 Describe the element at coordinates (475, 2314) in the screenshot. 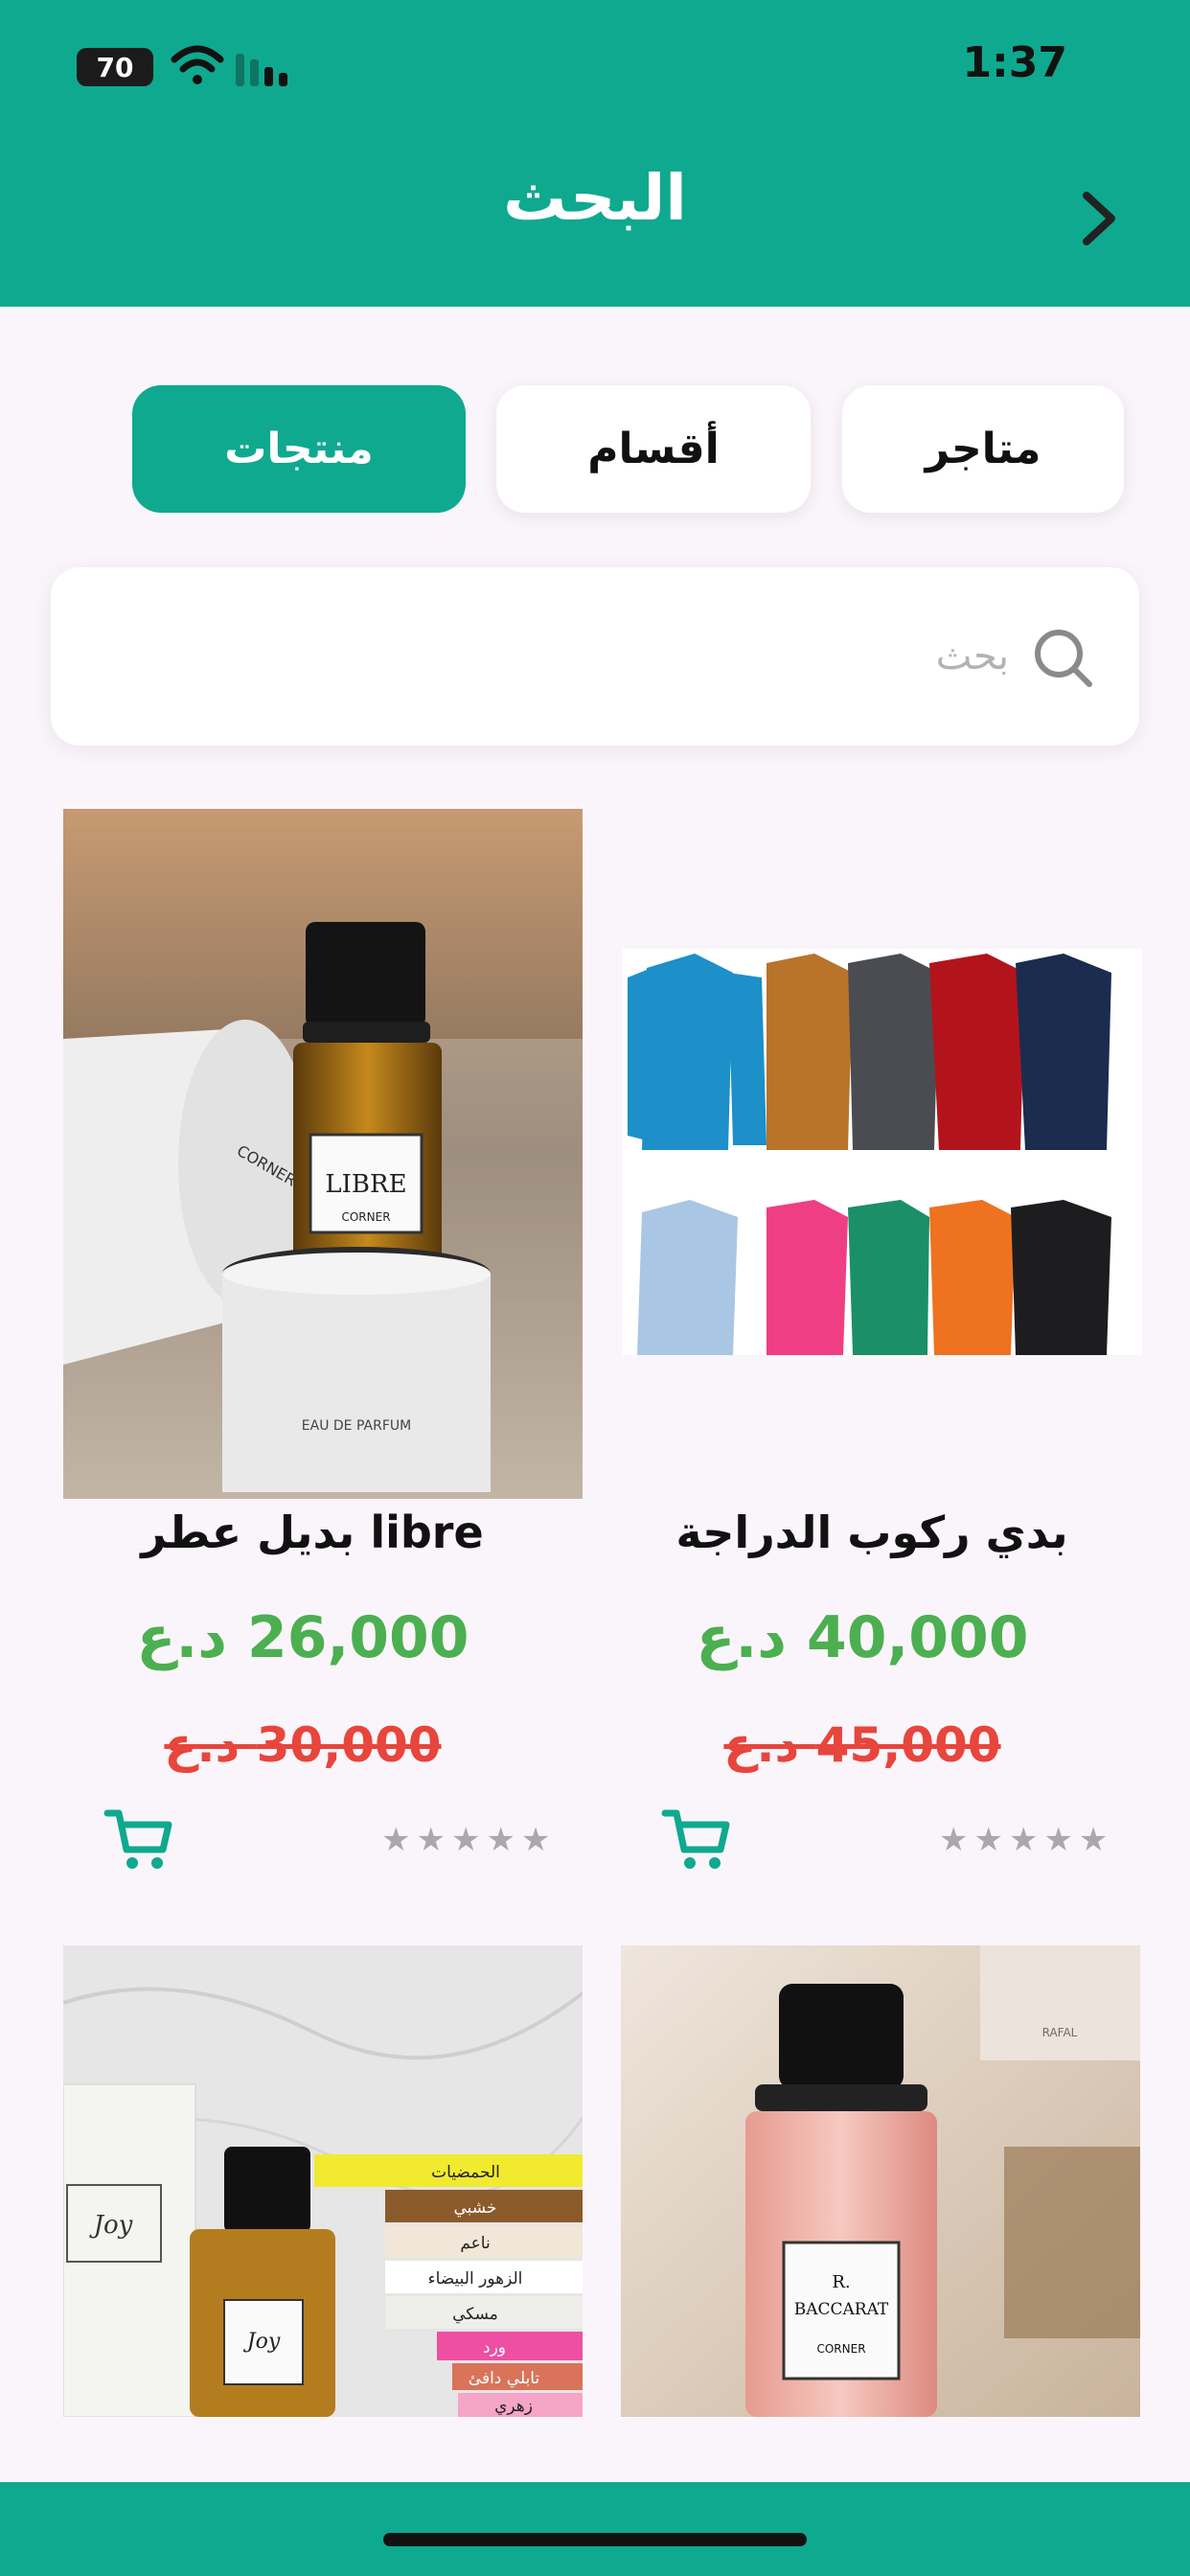

I see `scent-note-text: مسكي` at that location.